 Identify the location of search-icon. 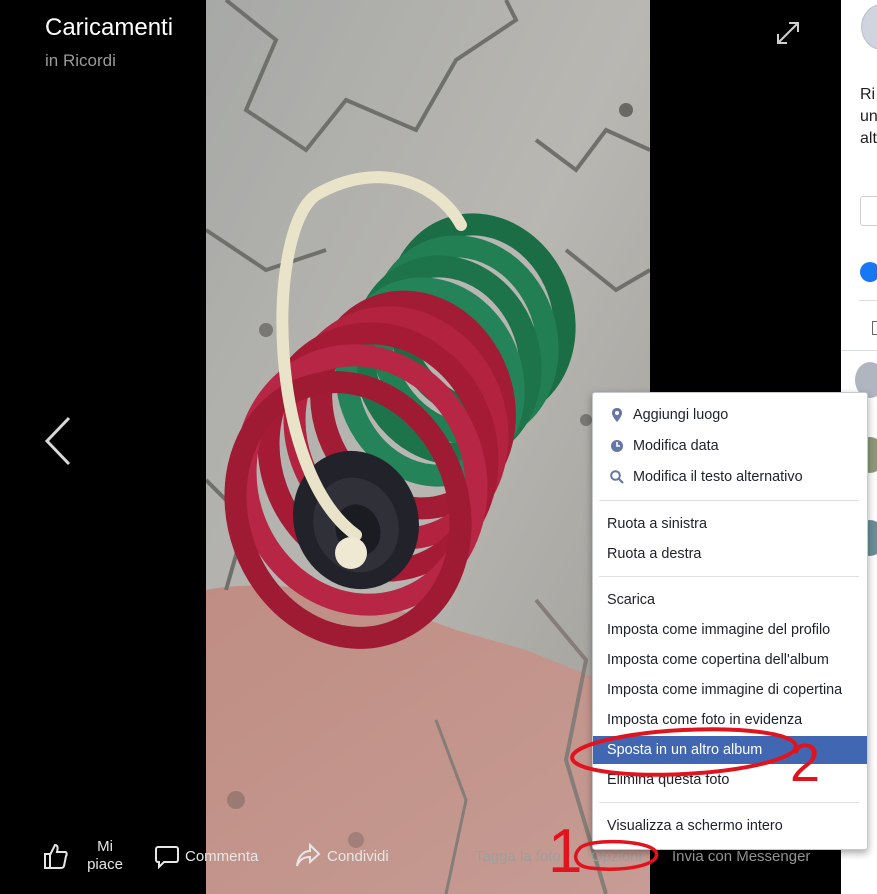
(617, 477).